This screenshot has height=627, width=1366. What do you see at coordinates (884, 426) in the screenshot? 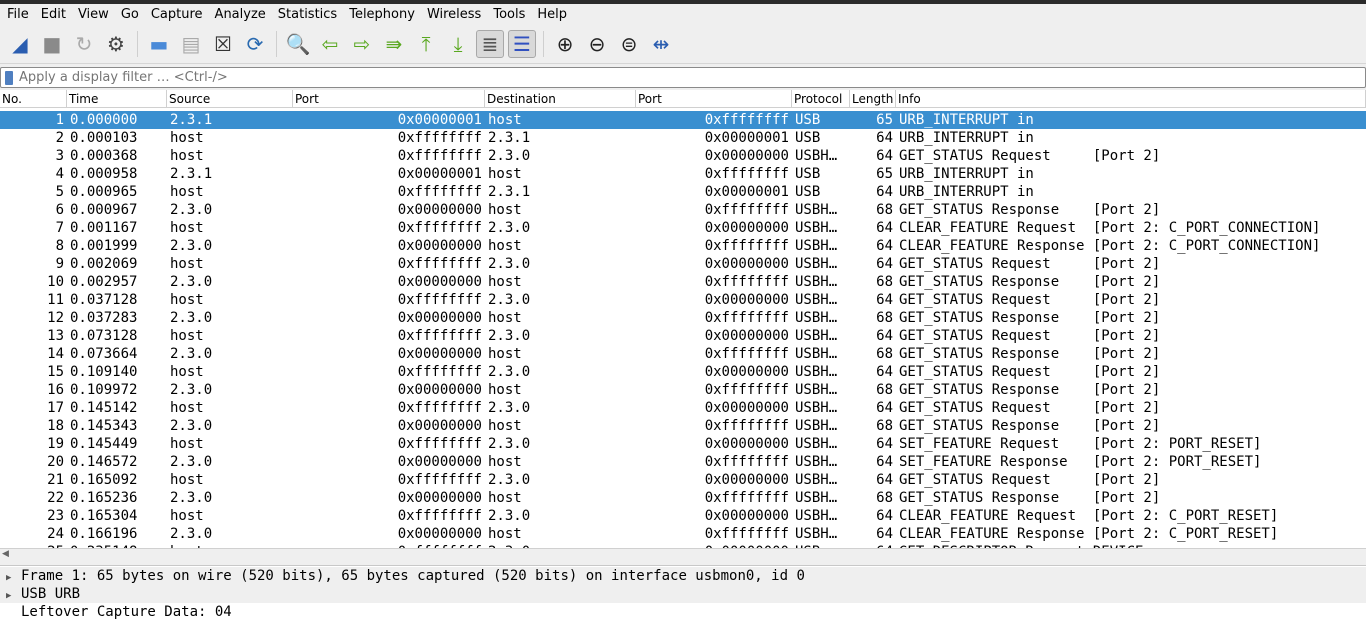
I see `packet-length: 68` at bounding box center [884, 426].